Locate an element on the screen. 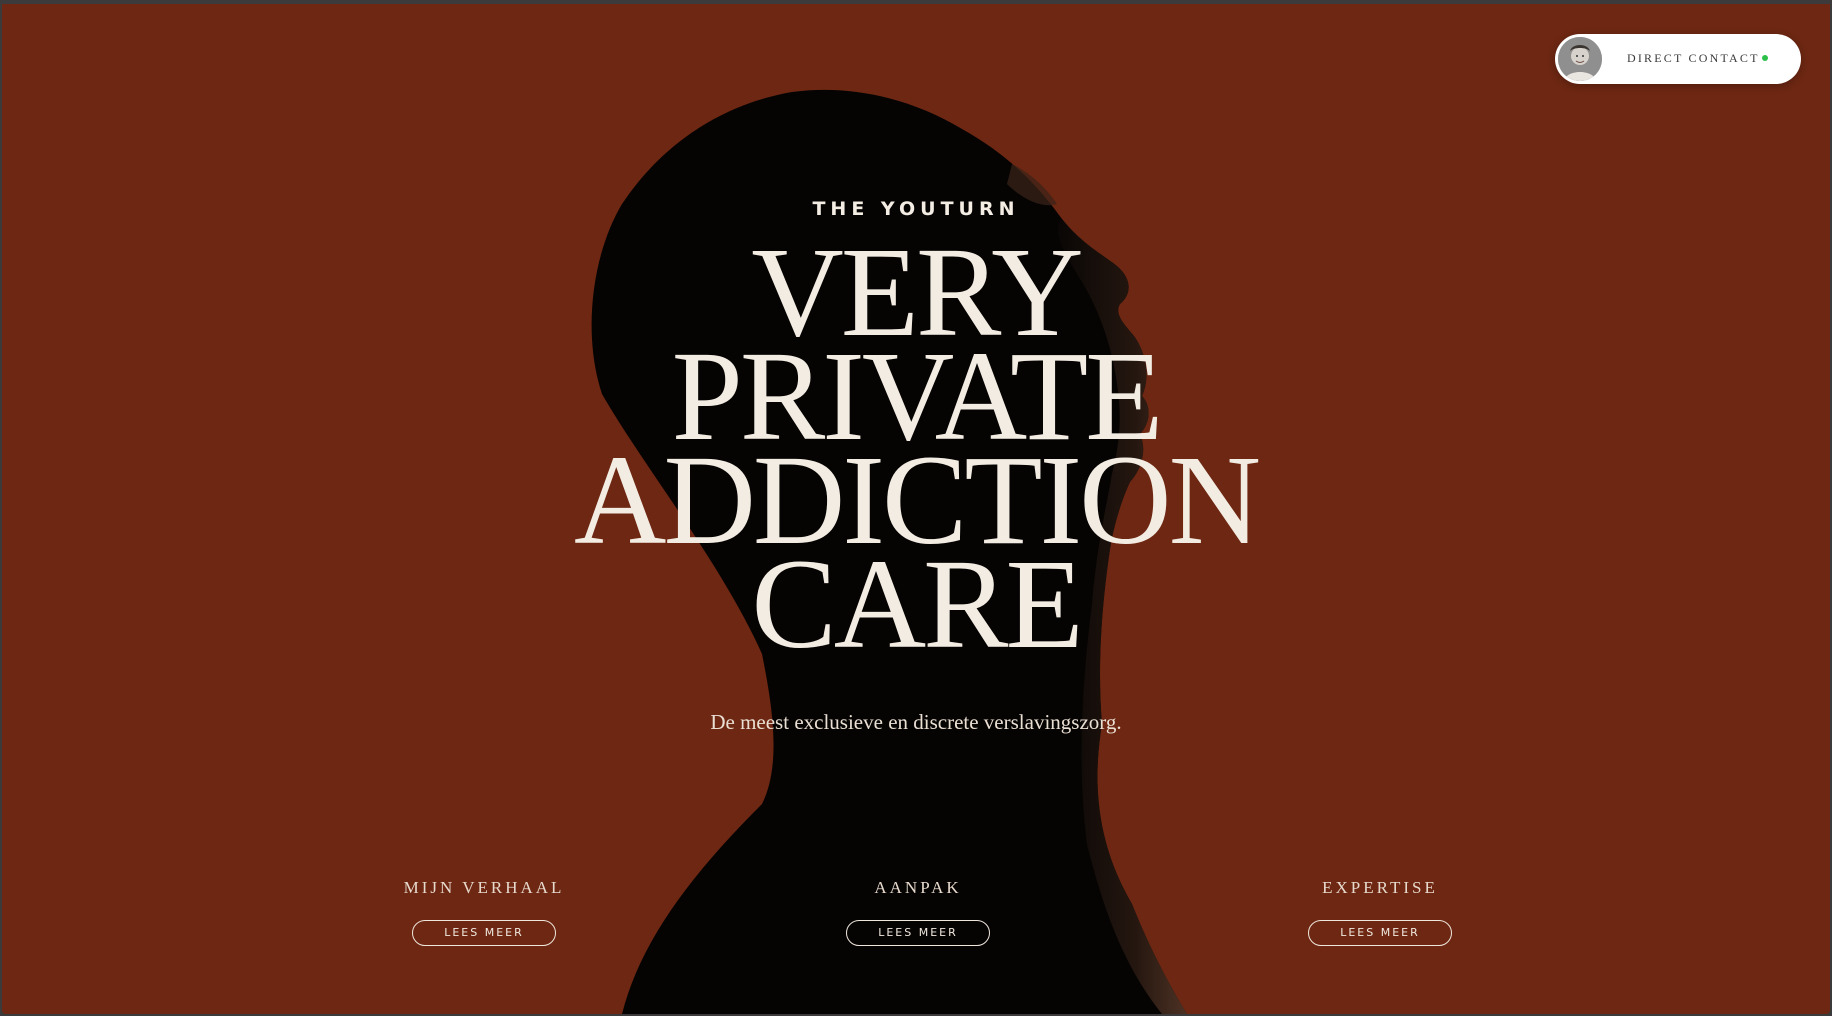 This screenshot has width=1832, height=1016. avatar is located at coordinates (1580, 59).